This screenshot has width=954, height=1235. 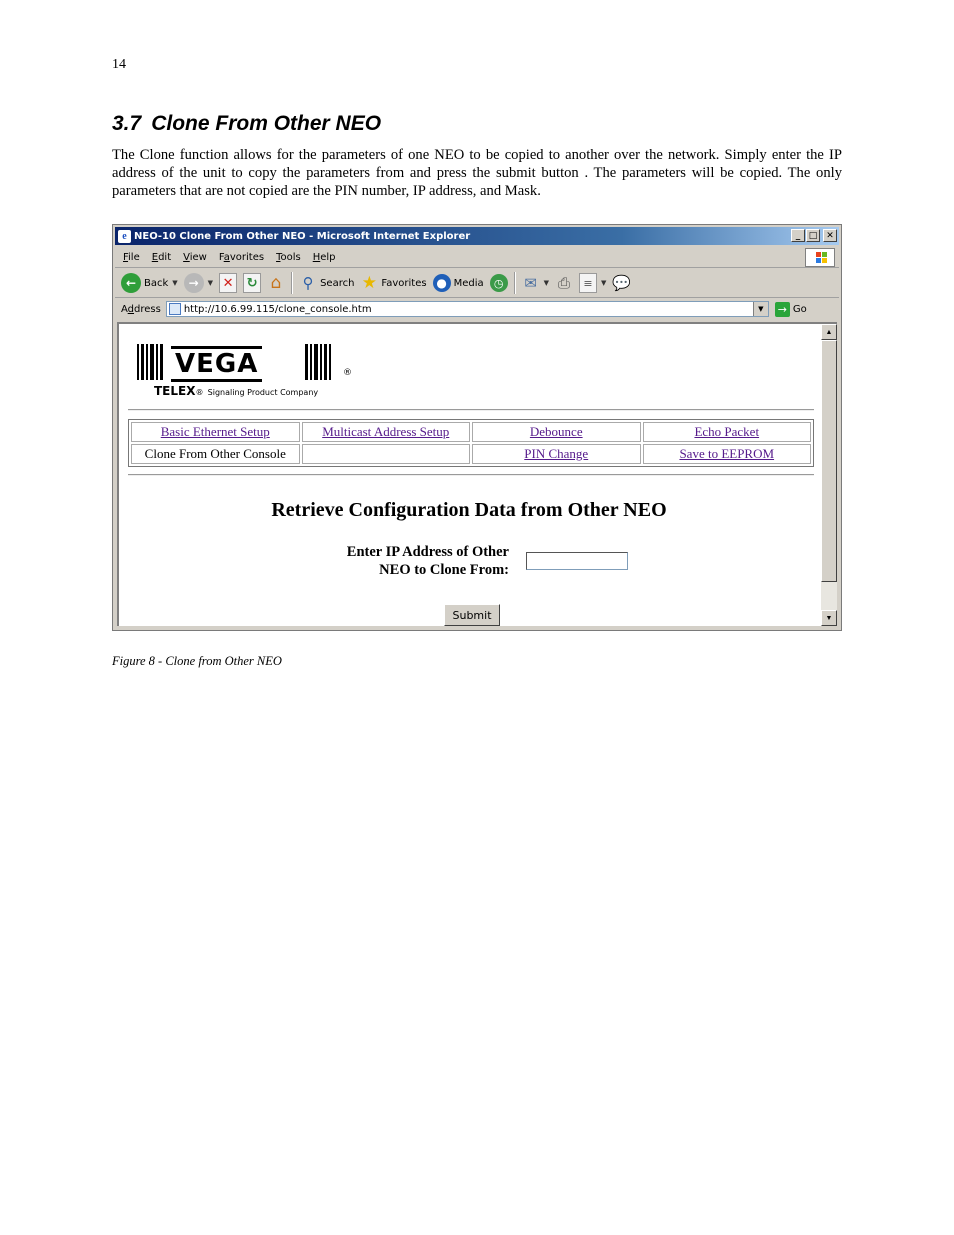 What do you see at coordinates (385, 454) in the screenshot?
I see `nav-cell-empty` at bounding box center [385, 454].